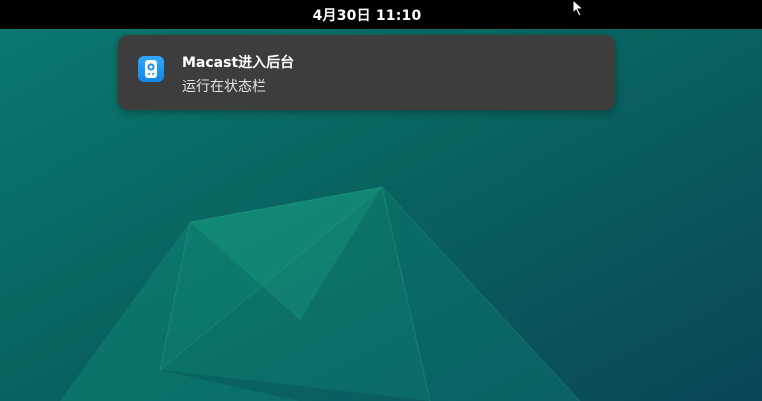  What do you see at coordinates (151, 69) in the screenshot?
I see `speaker-icon` at bounding box center [151, 69].